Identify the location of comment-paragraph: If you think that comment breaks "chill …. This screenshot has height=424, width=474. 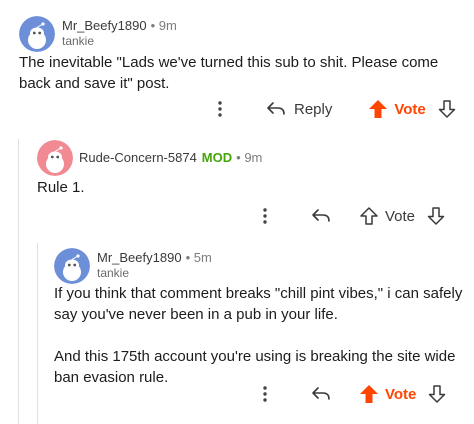
(258, 304).